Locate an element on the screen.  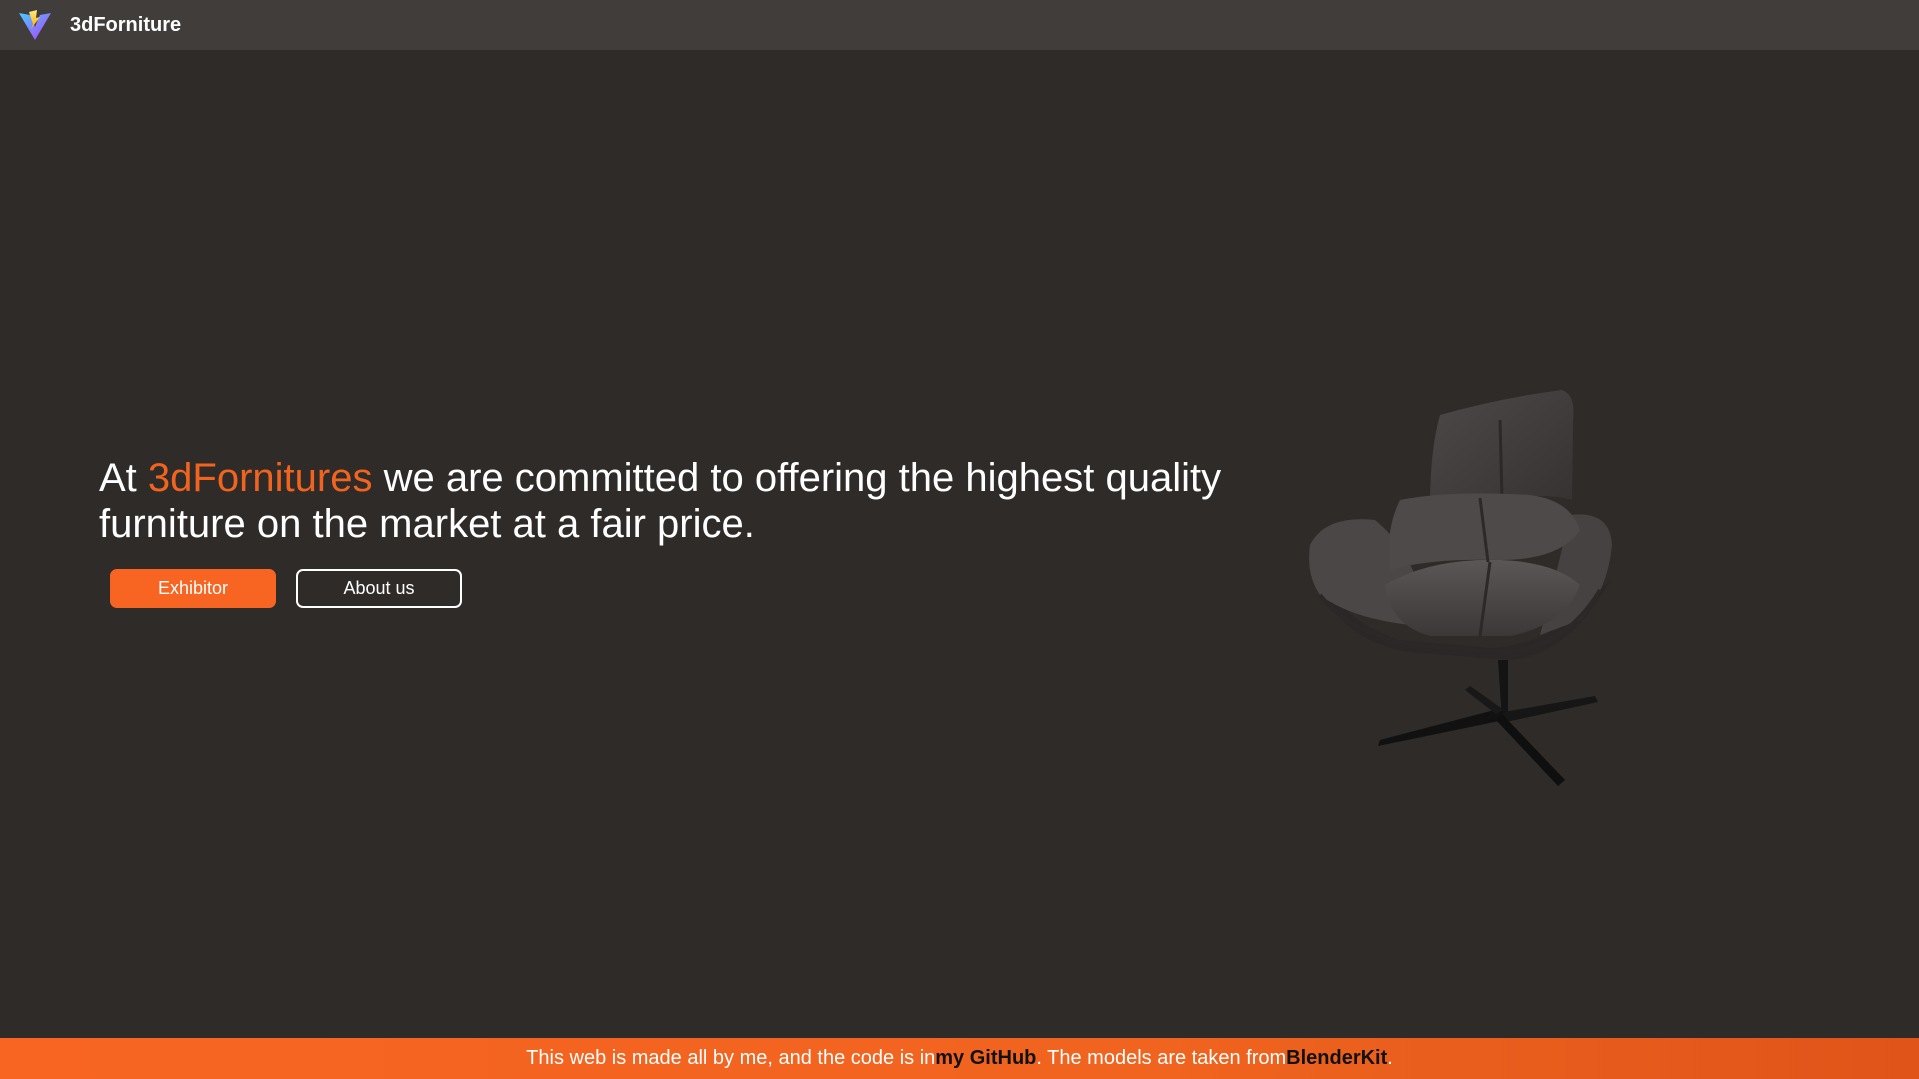
armchair-3d-model is located at coordinates (1482, 590).